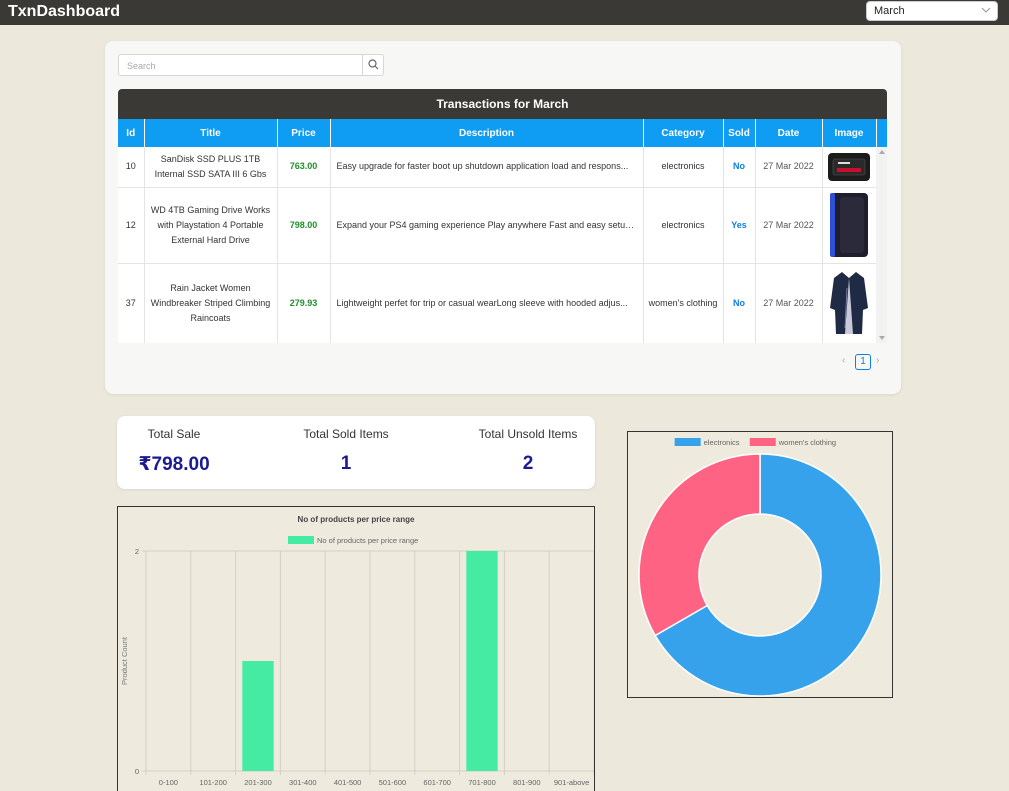 This screenshot has height=791, width=1009. Describe the element at coordinates (504, 12) in the screenshot. I see `top-navbar: TxnDashboard March` at that location.